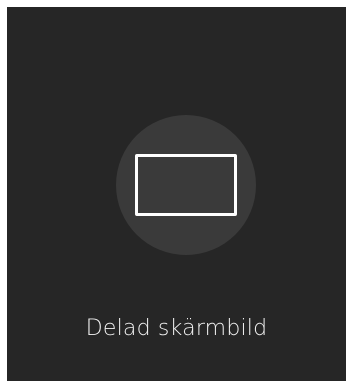 The height and width of the screenshot is (389, 351). What do you see at coordinates (176, 328) in the screenshot?
I see `tile-label: Delad skärmbild` at bounding box center [176, 328].